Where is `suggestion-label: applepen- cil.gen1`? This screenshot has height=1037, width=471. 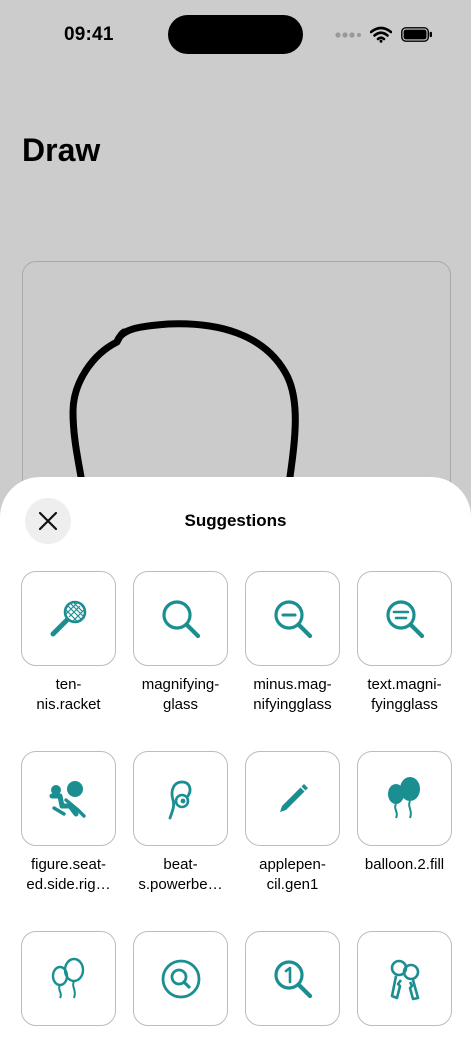
suggestion-label: applepen- cil.gen1 is located at coordinates (292, 874).